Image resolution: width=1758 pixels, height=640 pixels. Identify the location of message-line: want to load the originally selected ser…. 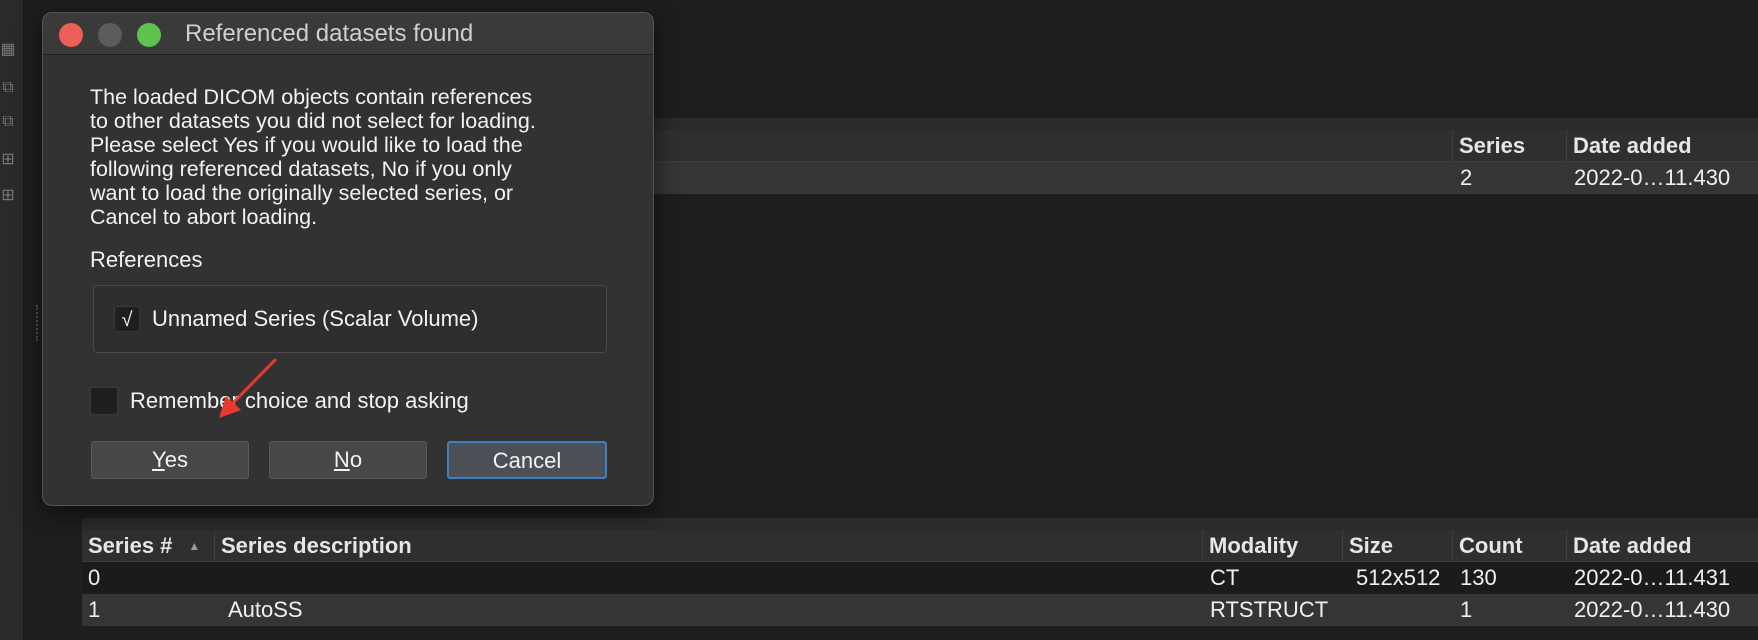
(302, 193).